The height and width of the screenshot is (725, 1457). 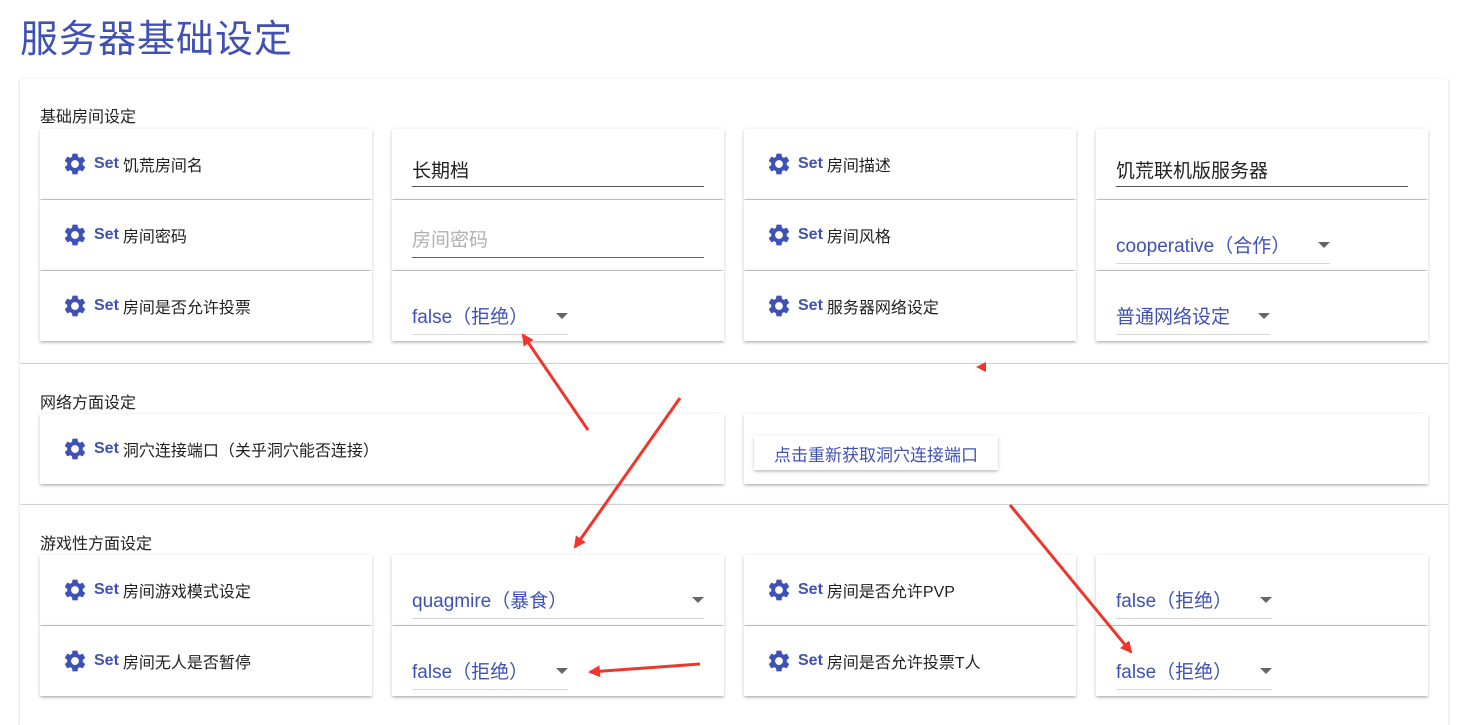 What do you see at coordinates (490, 601) in the screenshot?
I see `game-mode-value: quagmire（暴食）` at bounding box center [490, 601].